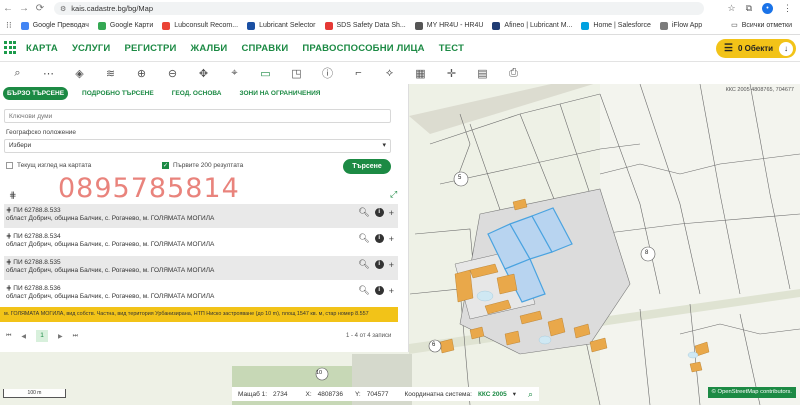 The image size is (800, 405). I want to click on current-view-checkbox, so click(9, 165).